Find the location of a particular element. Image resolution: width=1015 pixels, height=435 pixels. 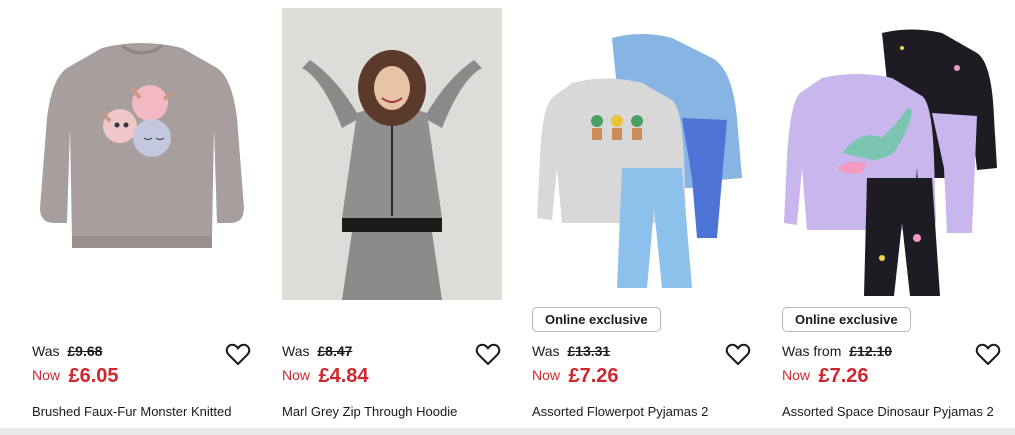

was-price-line: Was from £12.10 is located at coordinates (837, 351).